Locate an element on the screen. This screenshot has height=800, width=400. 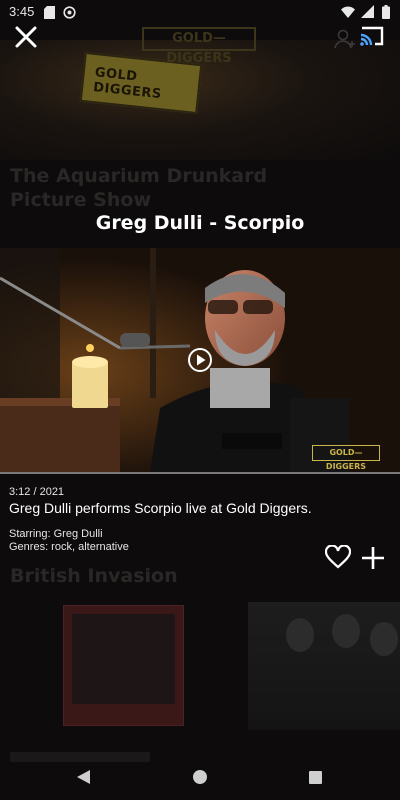
signal-icon is located at coordinates (368, 12).